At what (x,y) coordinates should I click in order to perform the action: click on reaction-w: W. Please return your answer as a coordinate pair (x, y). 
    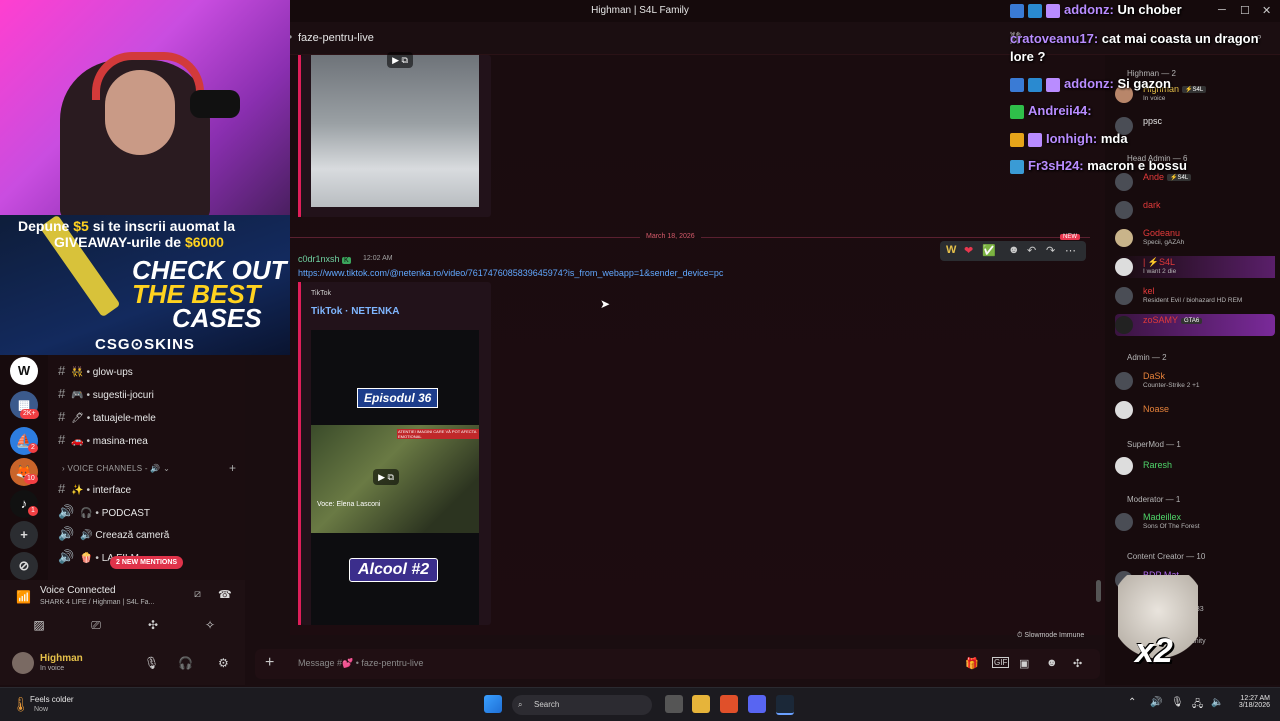
    Looking at the image, I should click on (951, 250).